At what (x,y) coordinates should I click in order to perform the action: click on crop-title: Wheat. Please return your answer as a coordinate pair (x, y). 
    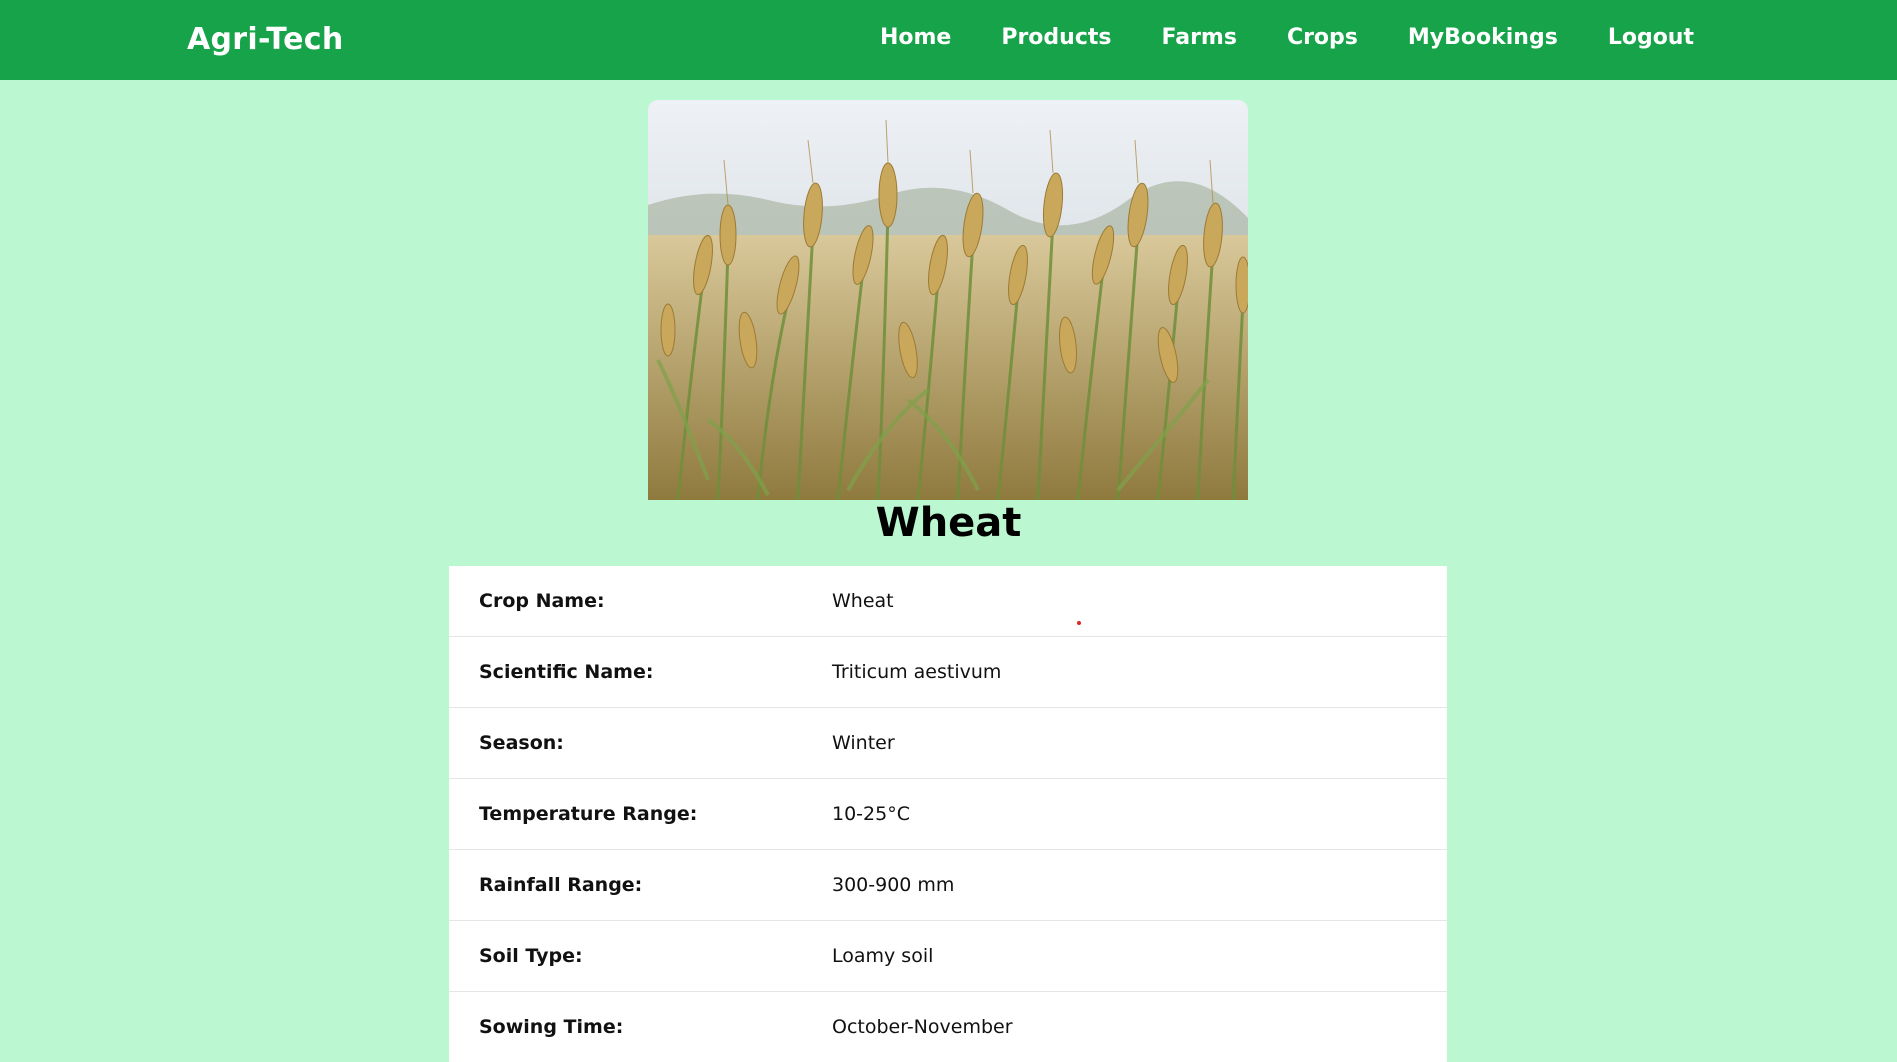
    Looking at the image, I should click on (948, 523).